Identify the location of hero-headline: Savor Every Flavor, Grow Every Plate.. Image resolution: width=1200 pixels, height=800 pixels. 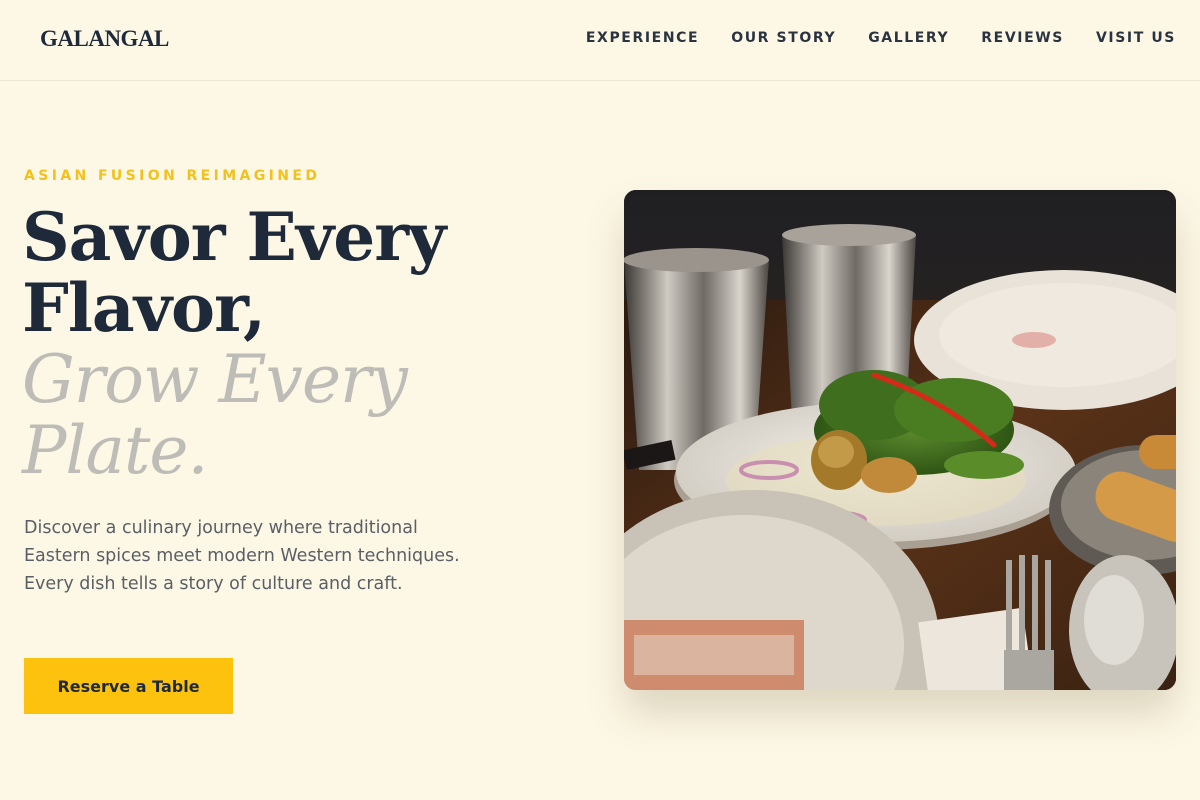
(234, 343).